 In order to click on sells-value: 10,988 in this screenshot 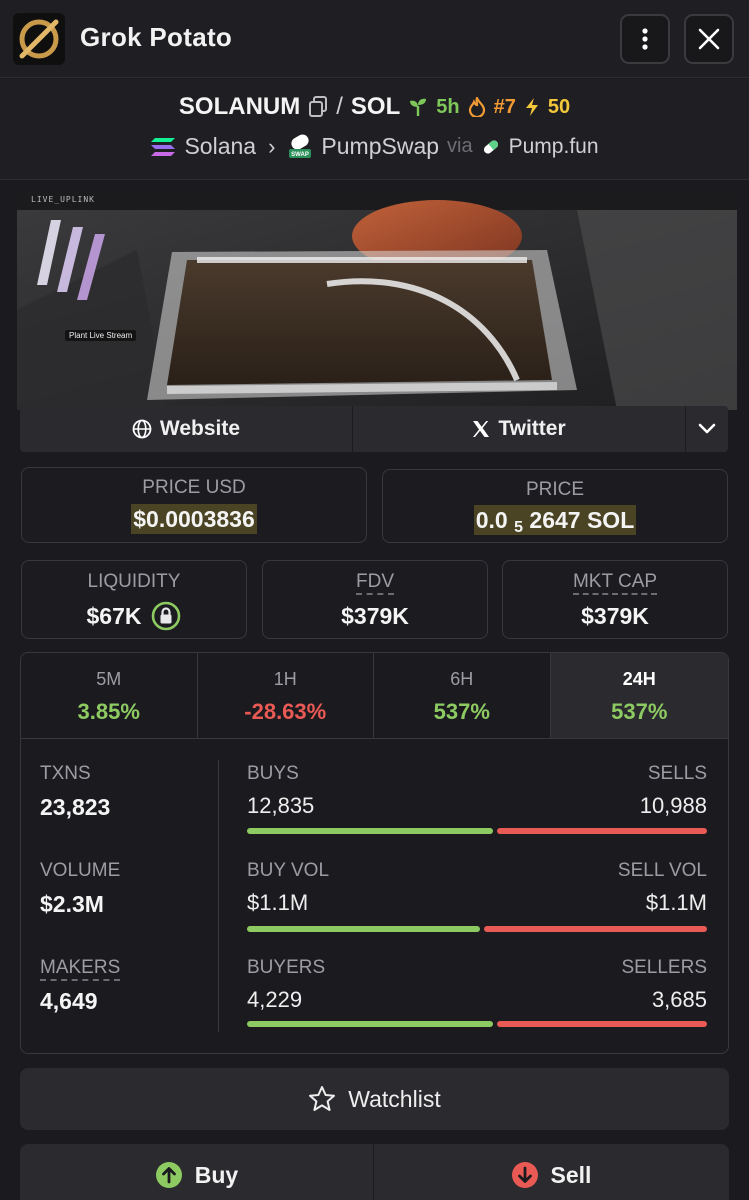, I will do `click(673, 805)`.